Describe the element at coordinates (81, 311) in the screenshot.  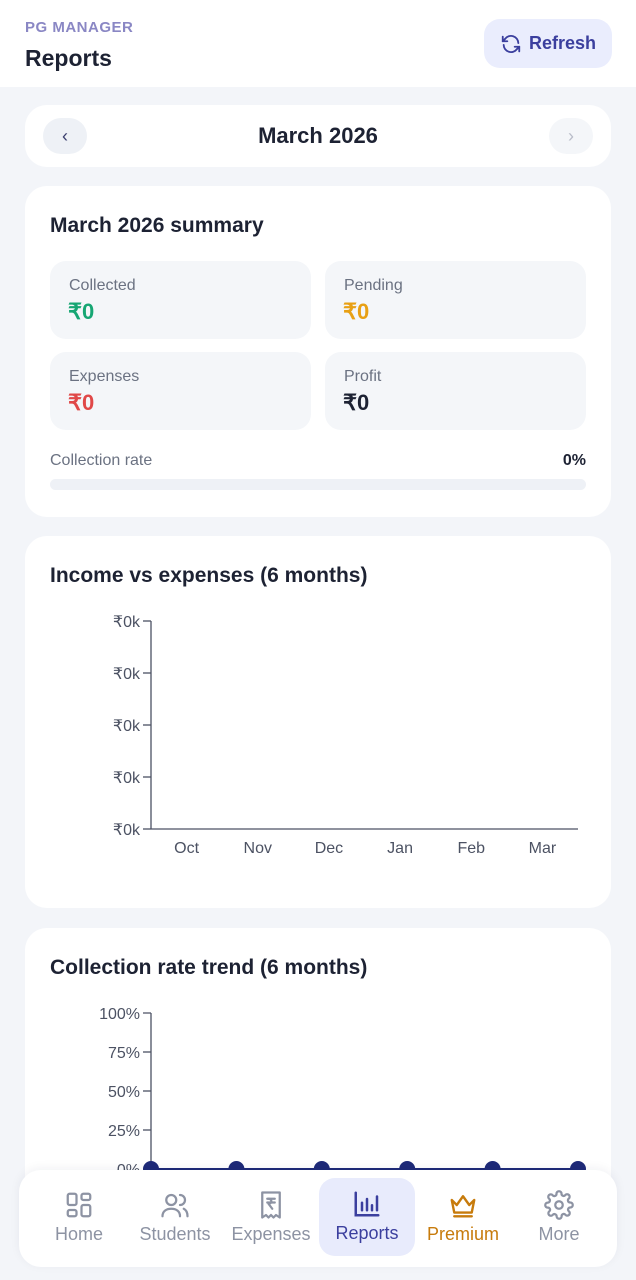
I see `collected-value: ₹0` at that location.